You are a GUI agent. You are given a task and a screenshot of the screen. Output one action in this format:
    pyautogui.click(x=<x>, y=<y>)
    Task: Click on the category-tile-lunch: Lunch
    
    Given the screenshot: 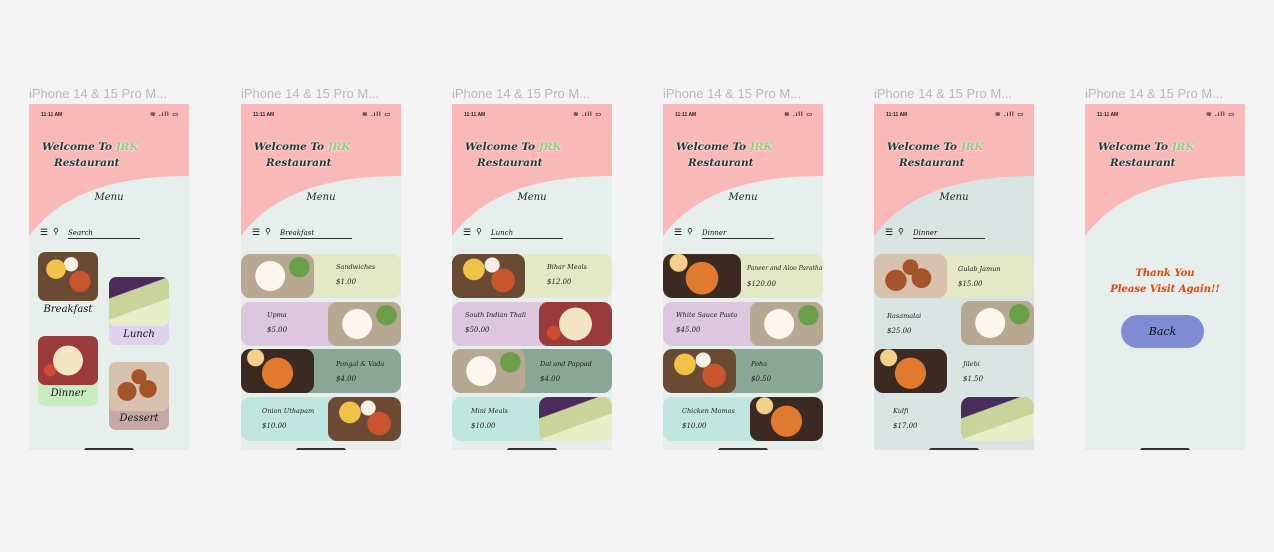 What is the action you would take?
    pyautogui.click(x=139, y=311)
    